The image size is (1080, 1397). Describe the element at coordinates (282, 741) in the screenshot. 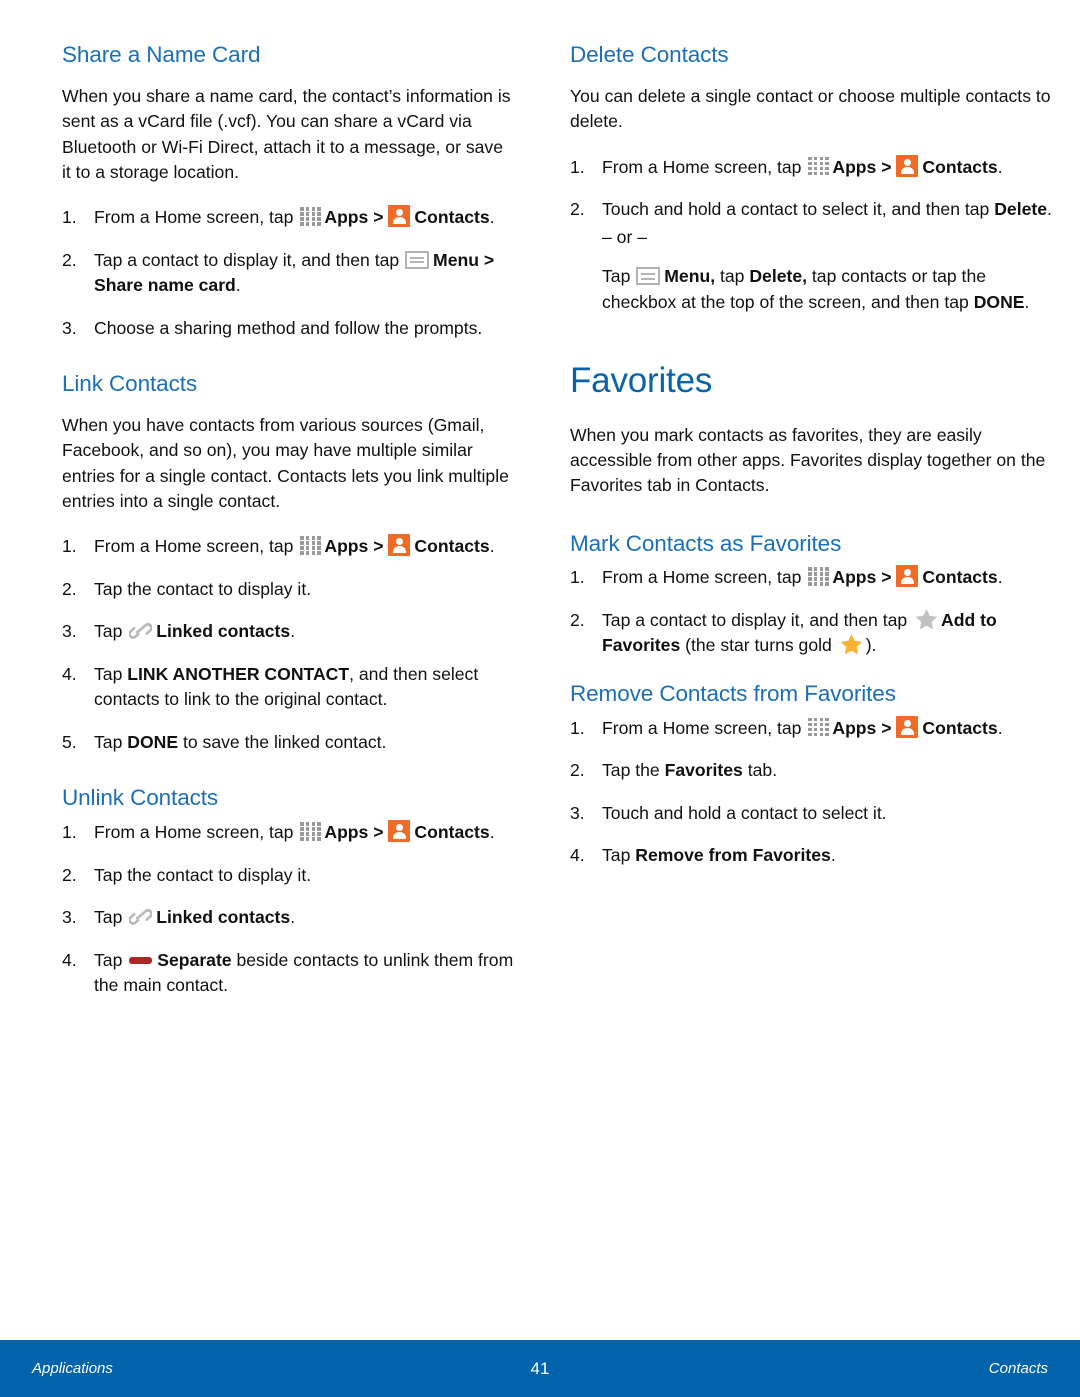

I see `step-text-post: to save the linked contact.` at that location.